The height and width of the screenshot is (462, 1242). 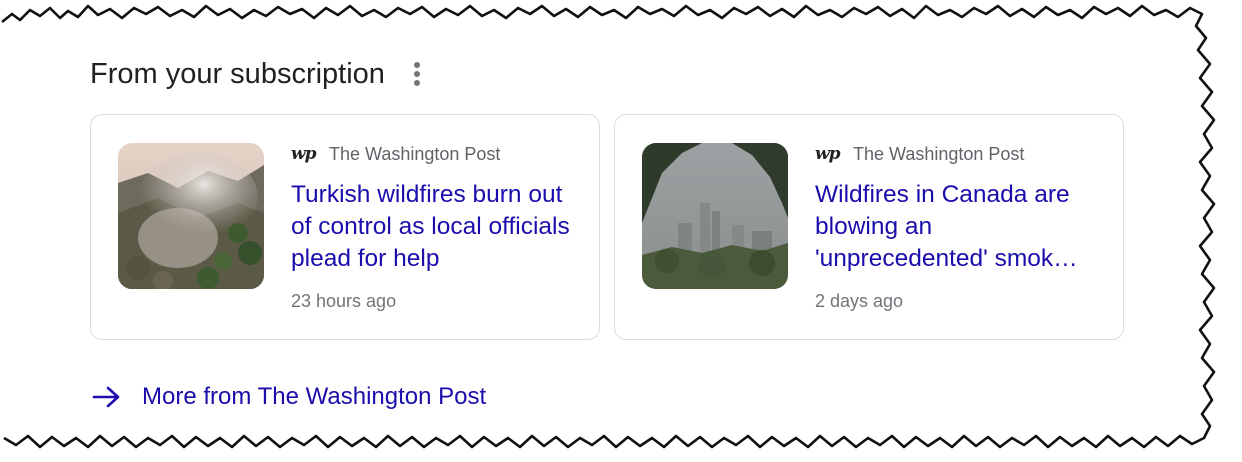 I want to click on more-link-label: More from The Washington Post, so click(x=314, y=396).